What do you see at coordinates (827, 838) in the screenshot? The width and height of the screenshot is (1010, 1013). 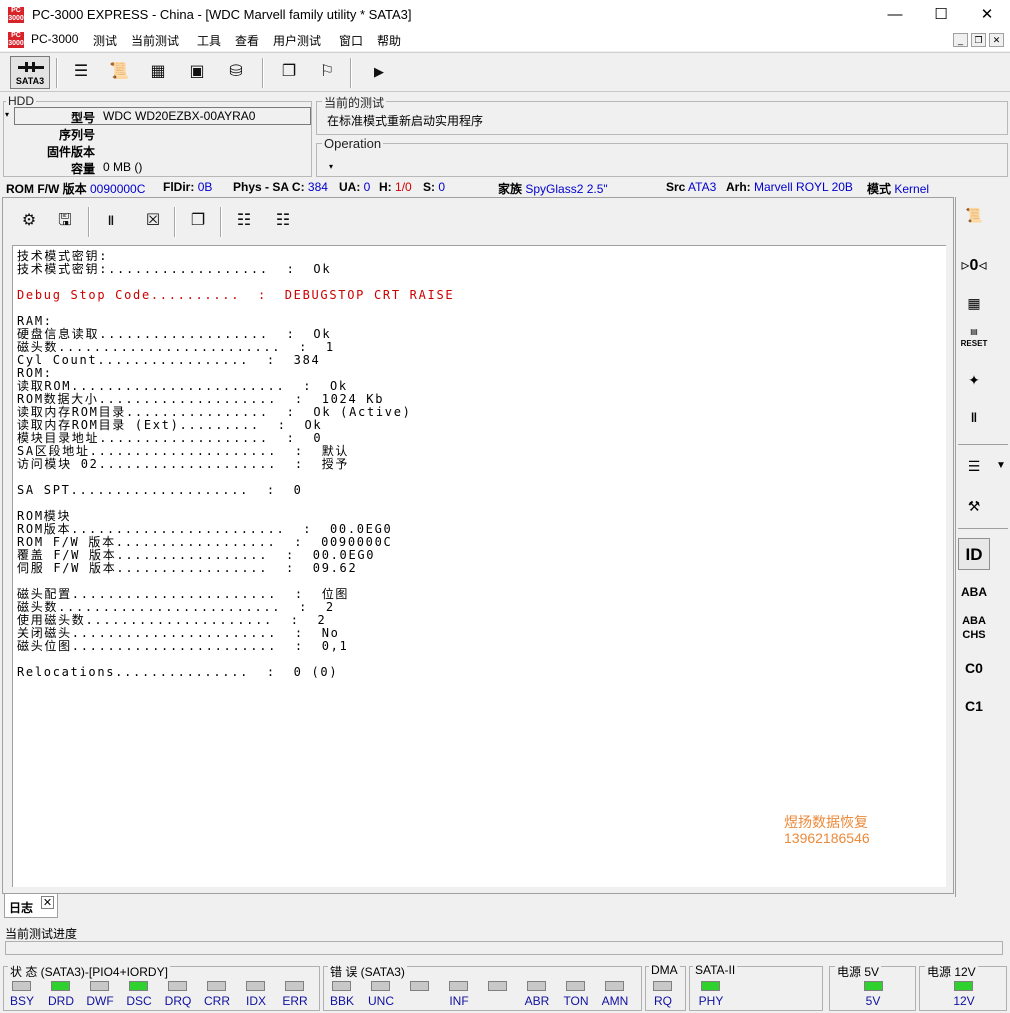 I see `watermark-phone: 13962186546` at bounding box center [827, 838].